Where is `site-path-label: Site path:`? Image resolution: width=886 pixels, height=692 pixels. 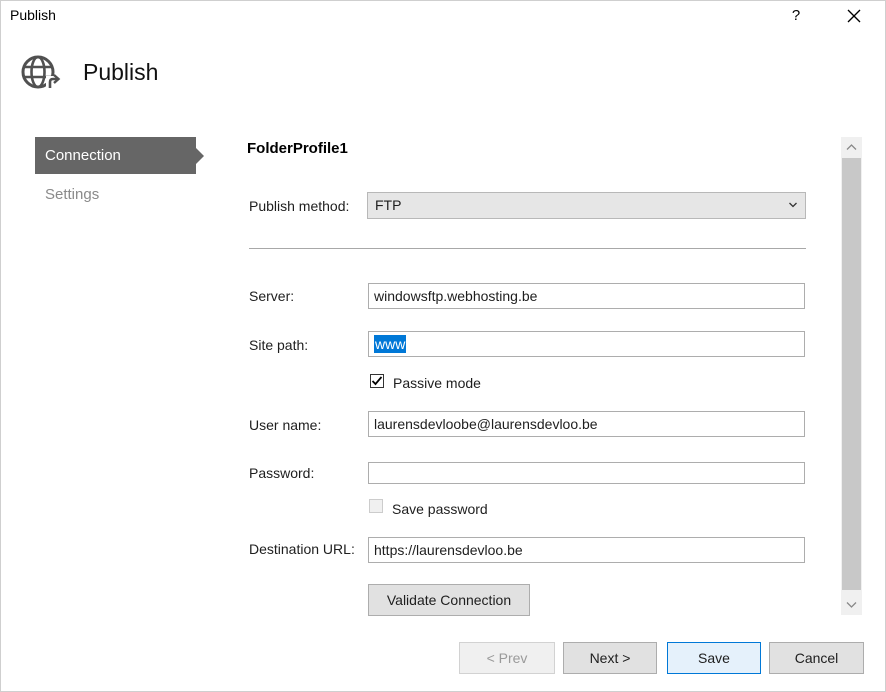 site-path-label: Site path: is located at coordinates (279, 345).